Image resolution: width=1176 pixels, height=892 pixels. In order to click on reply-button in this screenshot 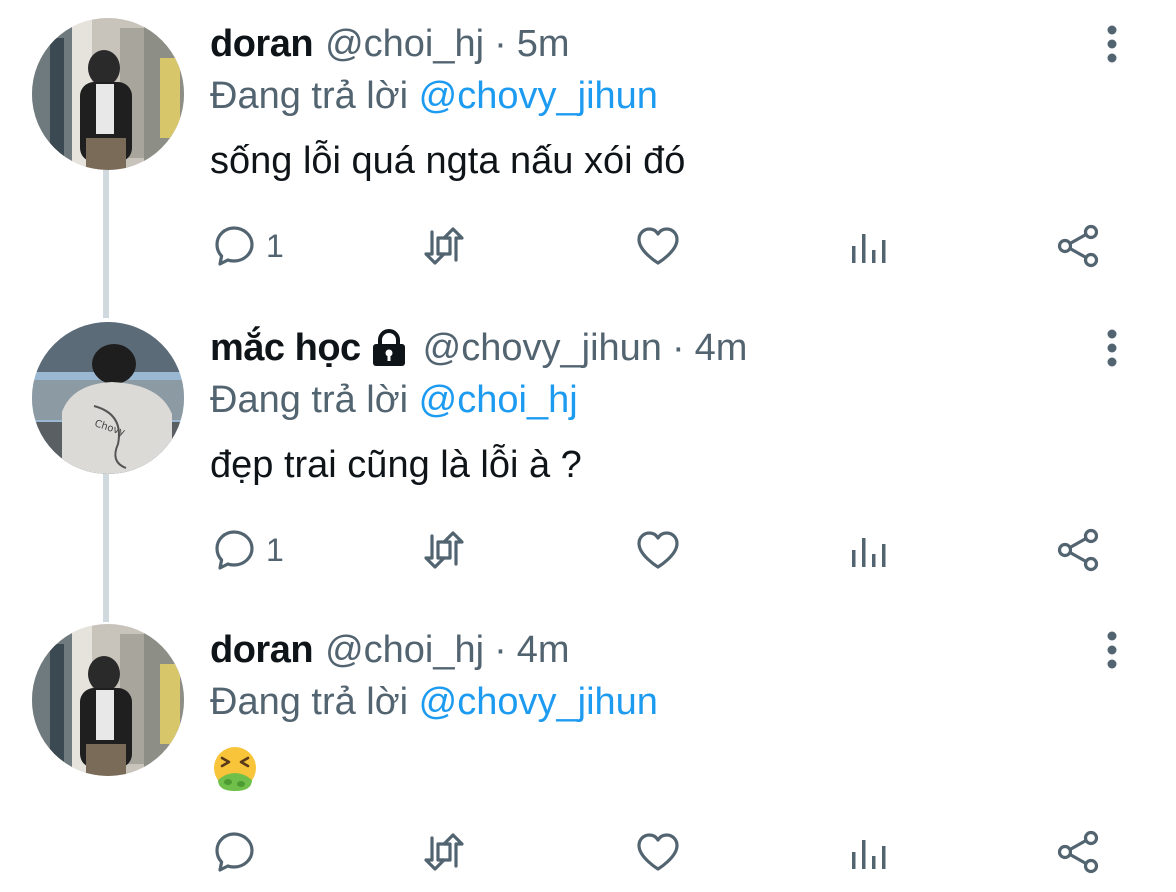, I will do `click(239, 852)`.